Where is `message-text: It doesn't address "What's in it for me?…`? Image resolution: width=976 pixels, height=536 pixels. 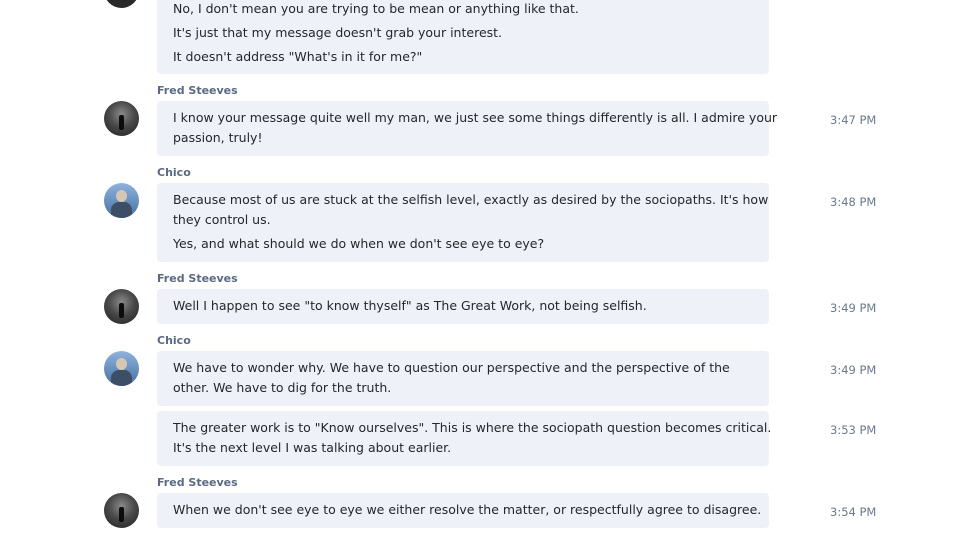
message-text: It doesn't address "What's in it for me?… is located at coordinates (298, 56).